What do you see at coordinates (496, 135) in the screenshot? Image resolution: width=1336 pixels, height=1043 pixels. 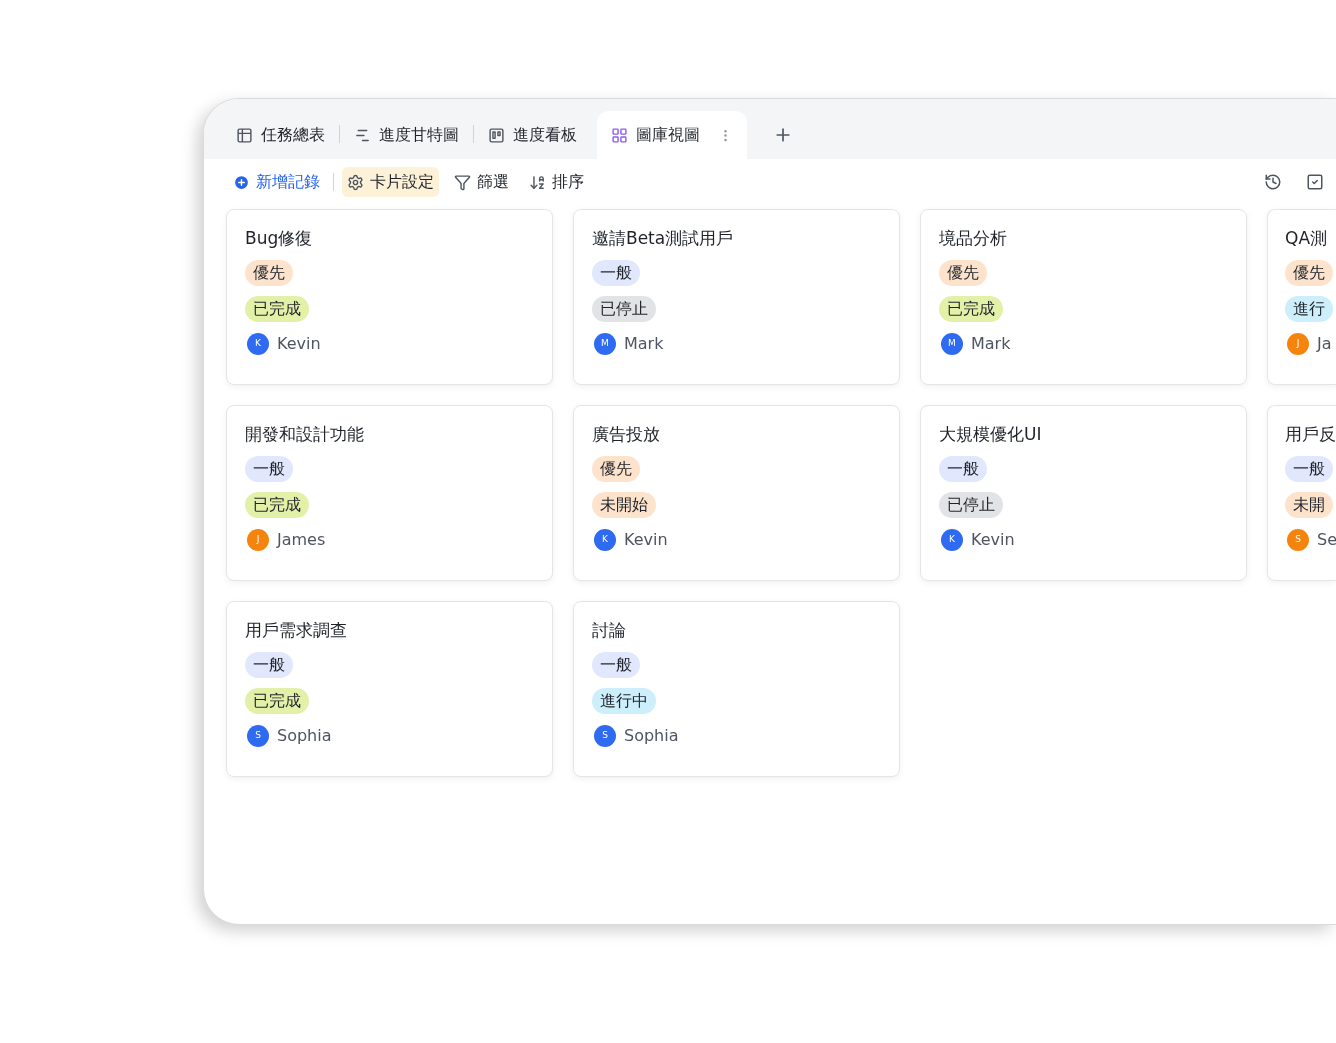 I see `board-icon` at bounding box center [496, 135].